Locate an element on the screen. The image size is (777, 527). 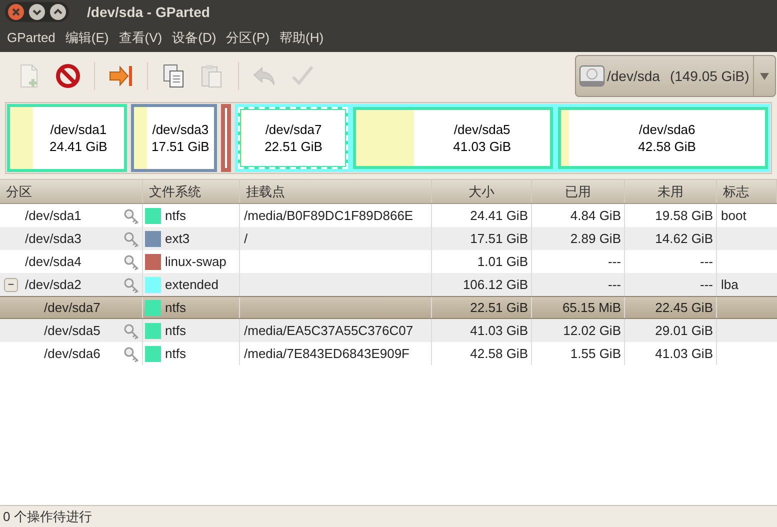
column-header: 分区 is located at coordinates (71, 191).